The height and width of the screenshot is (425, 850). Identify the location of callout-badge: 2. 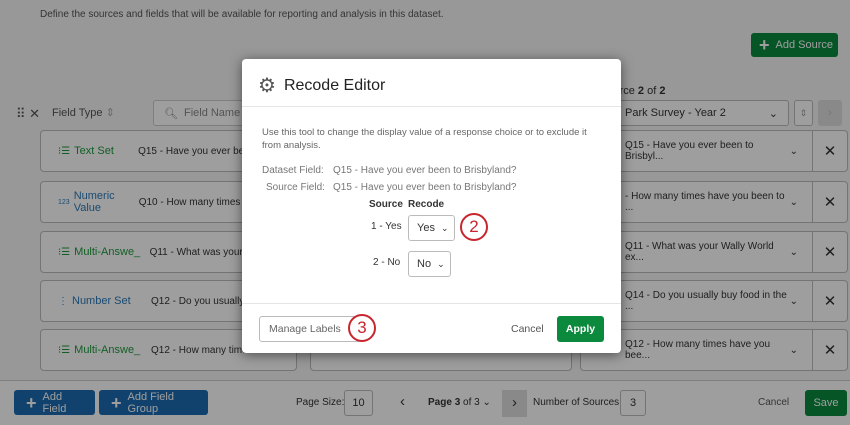
(474, 227).